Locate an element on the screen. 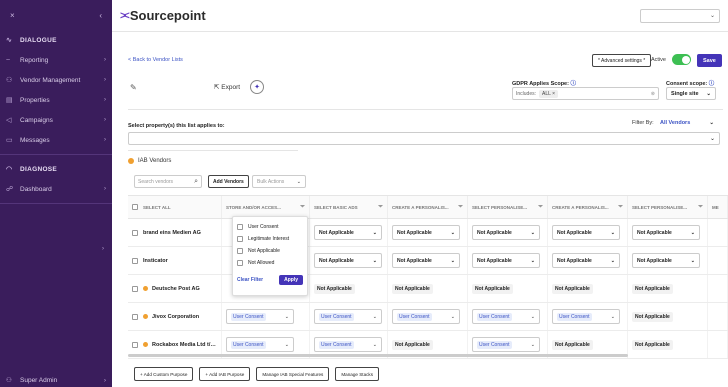 The height and width of the screenshot is (387, 728). export-icon: ⇱ is located at coordinates (217, 87).